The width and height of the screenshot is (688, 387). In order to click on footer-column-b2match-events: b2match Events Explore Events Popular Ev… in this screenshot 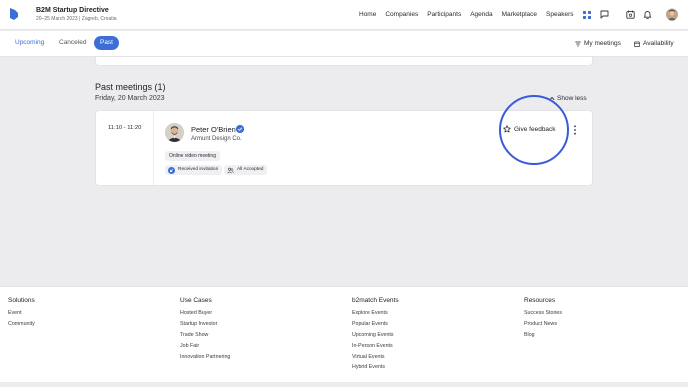, I will do `click(375, 336)`.